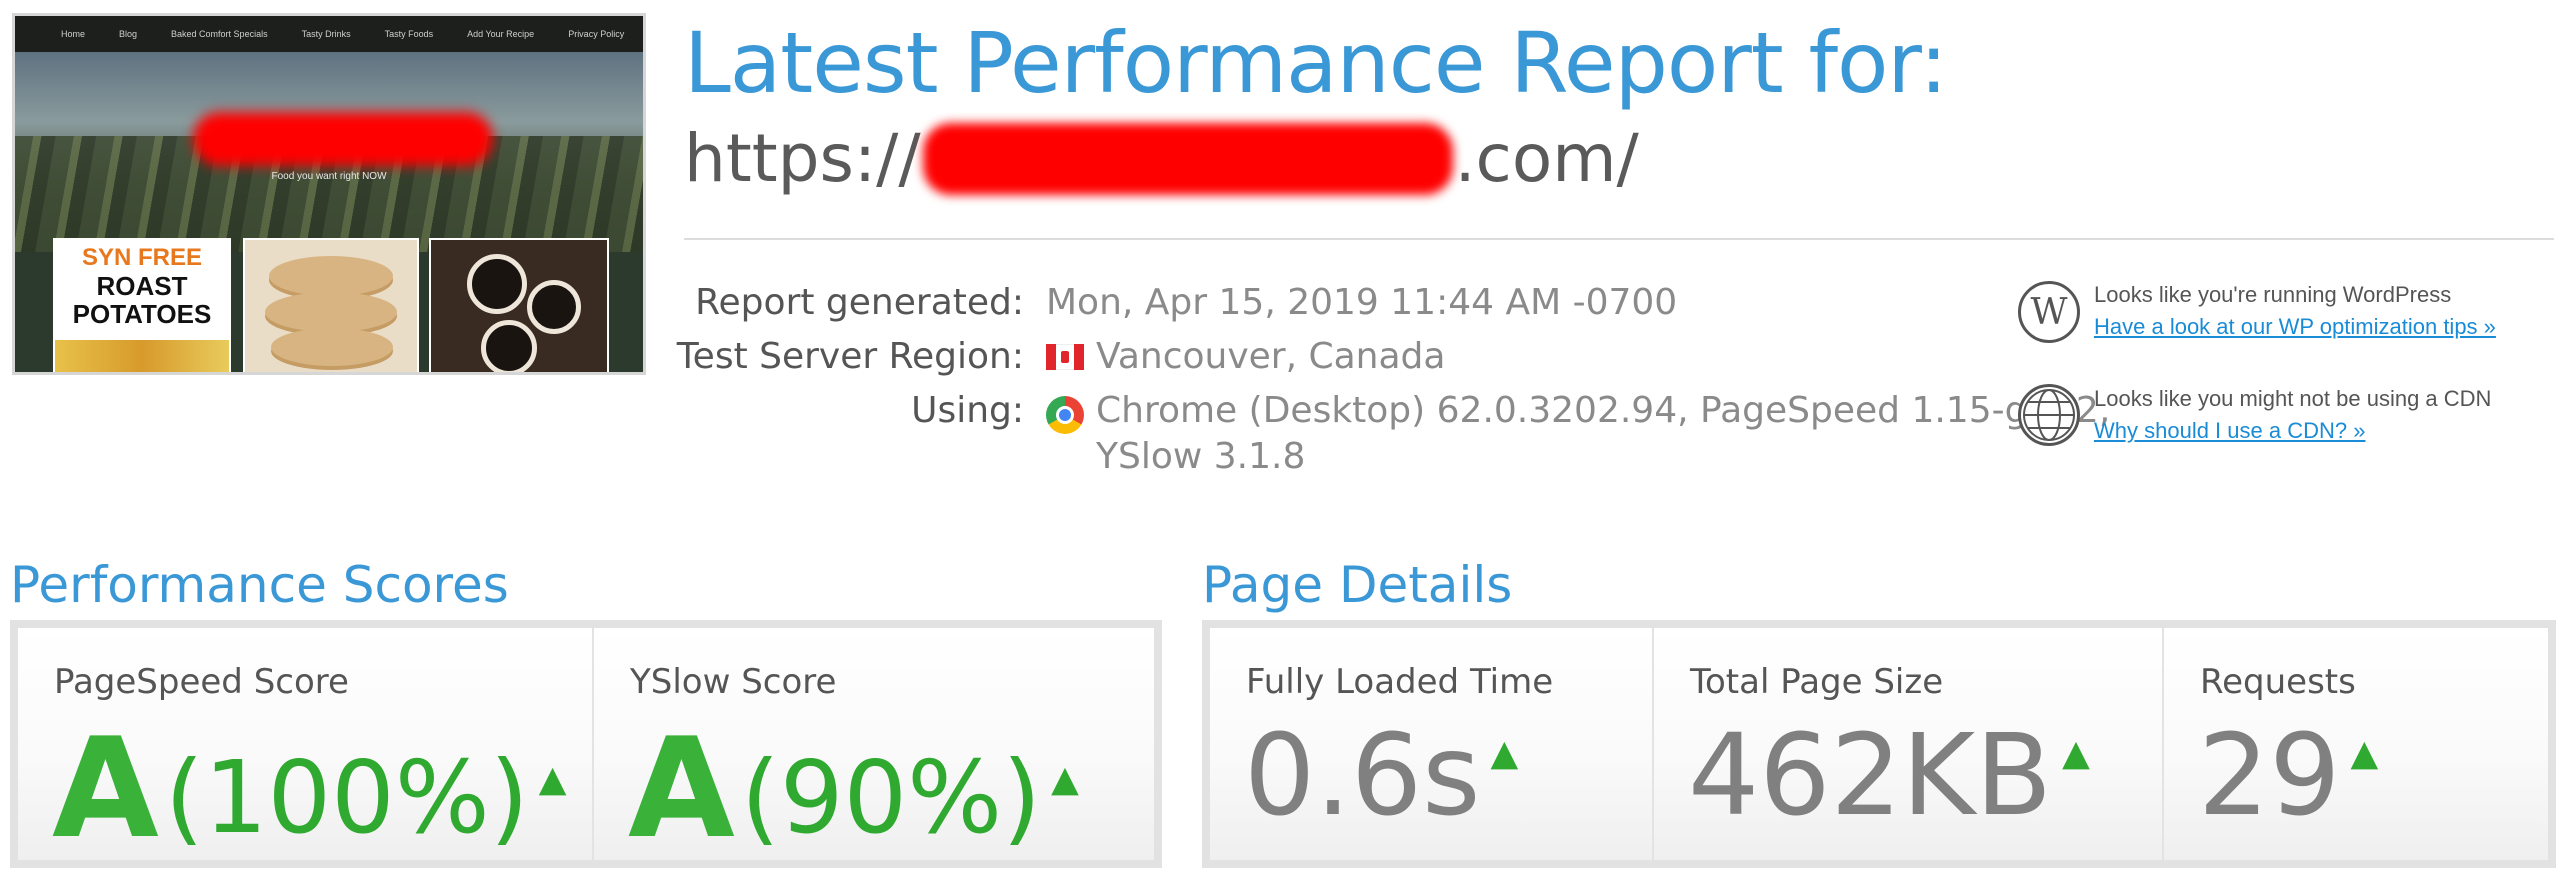 The image size is (2560, 881). I want to click on total-page-size-cell: Total Page Size 462KB ▲, so click(1907, 744).